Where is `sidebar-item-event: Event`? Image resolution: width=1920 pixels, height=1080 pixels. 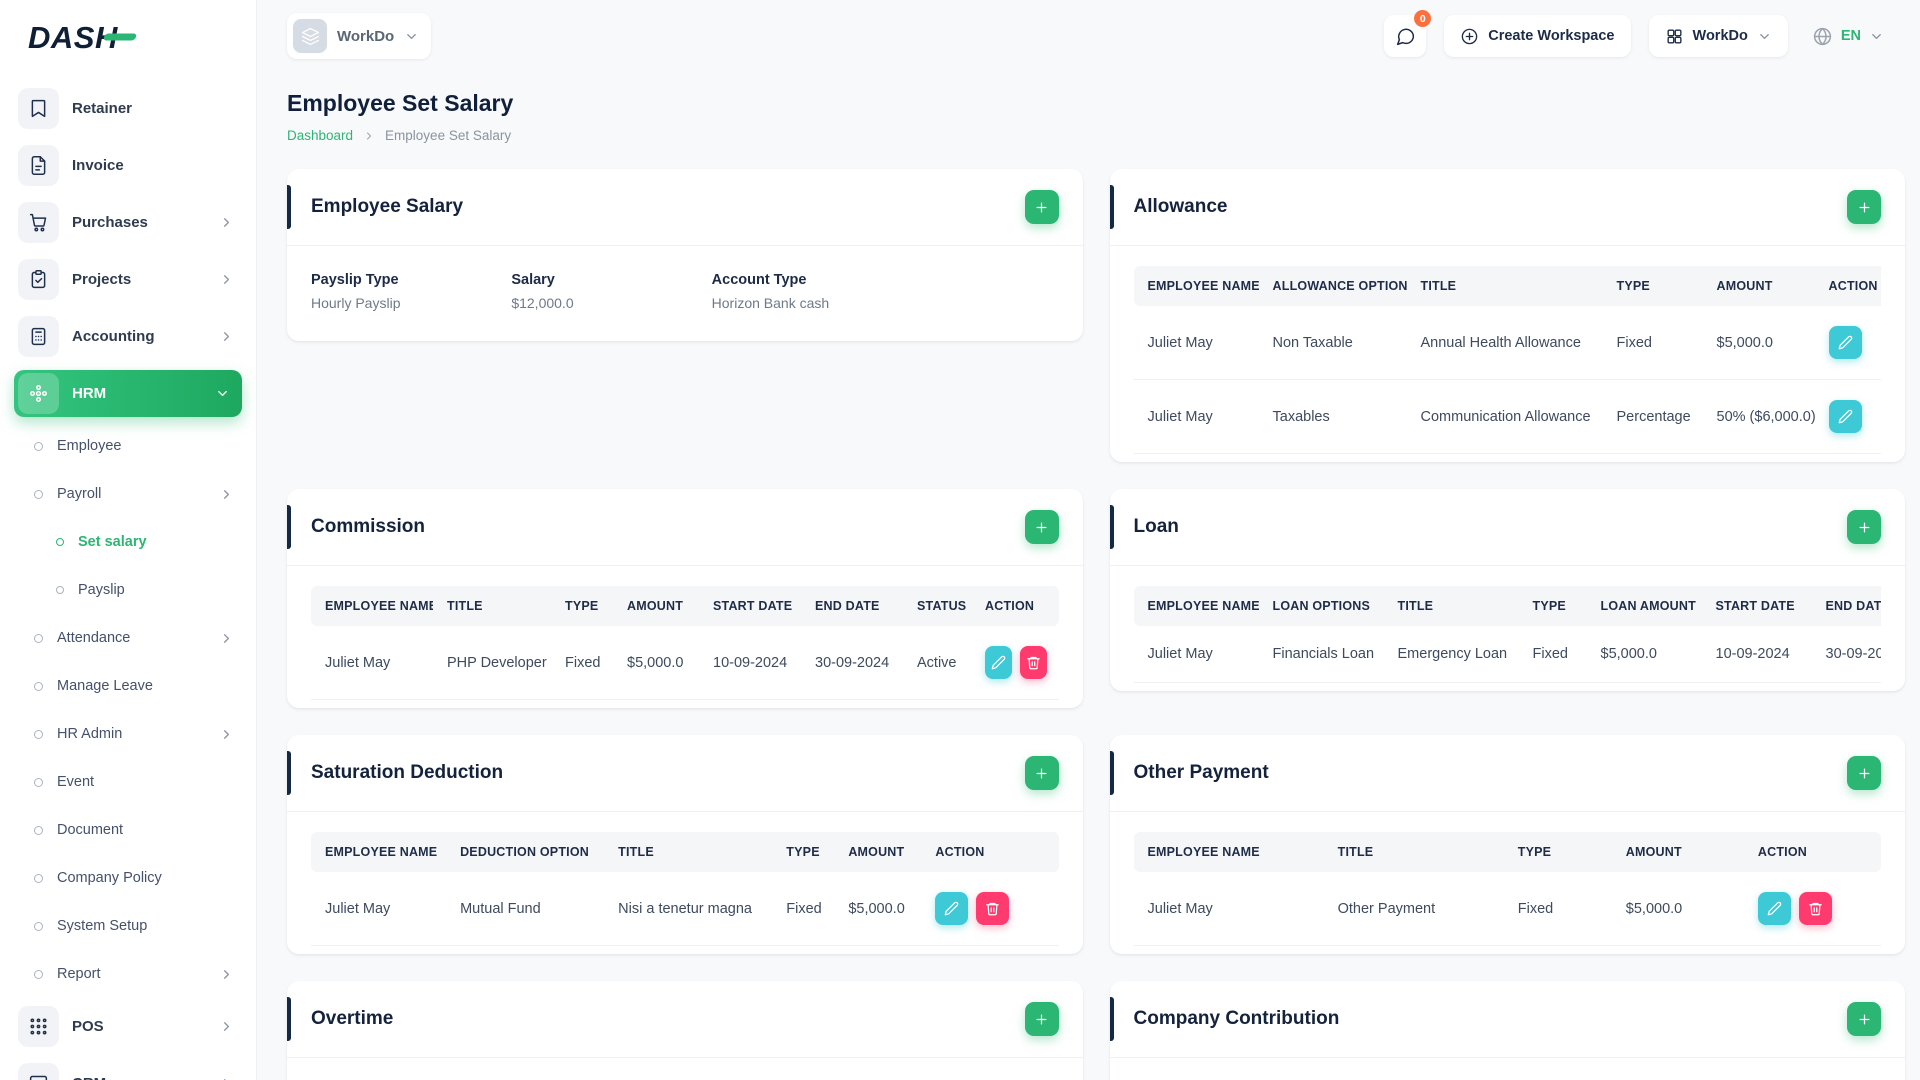 sidebar-item-event: Event is located at coordinates (128, 782).